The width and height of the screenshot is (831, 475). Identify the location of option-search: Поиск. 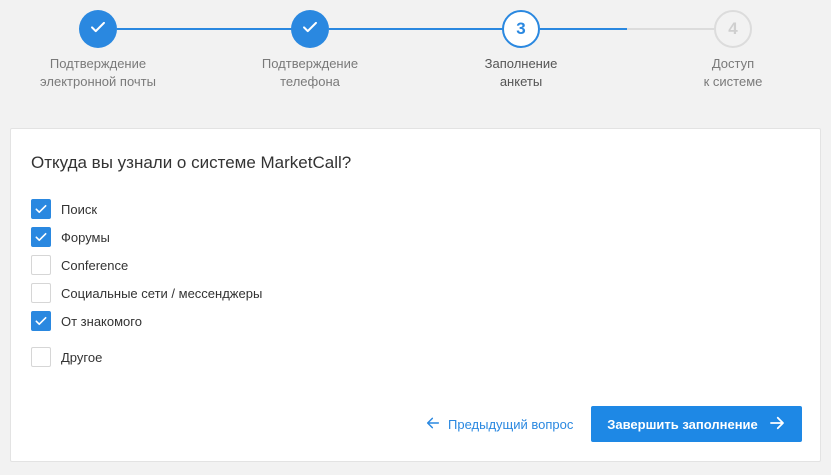
(64, 209).